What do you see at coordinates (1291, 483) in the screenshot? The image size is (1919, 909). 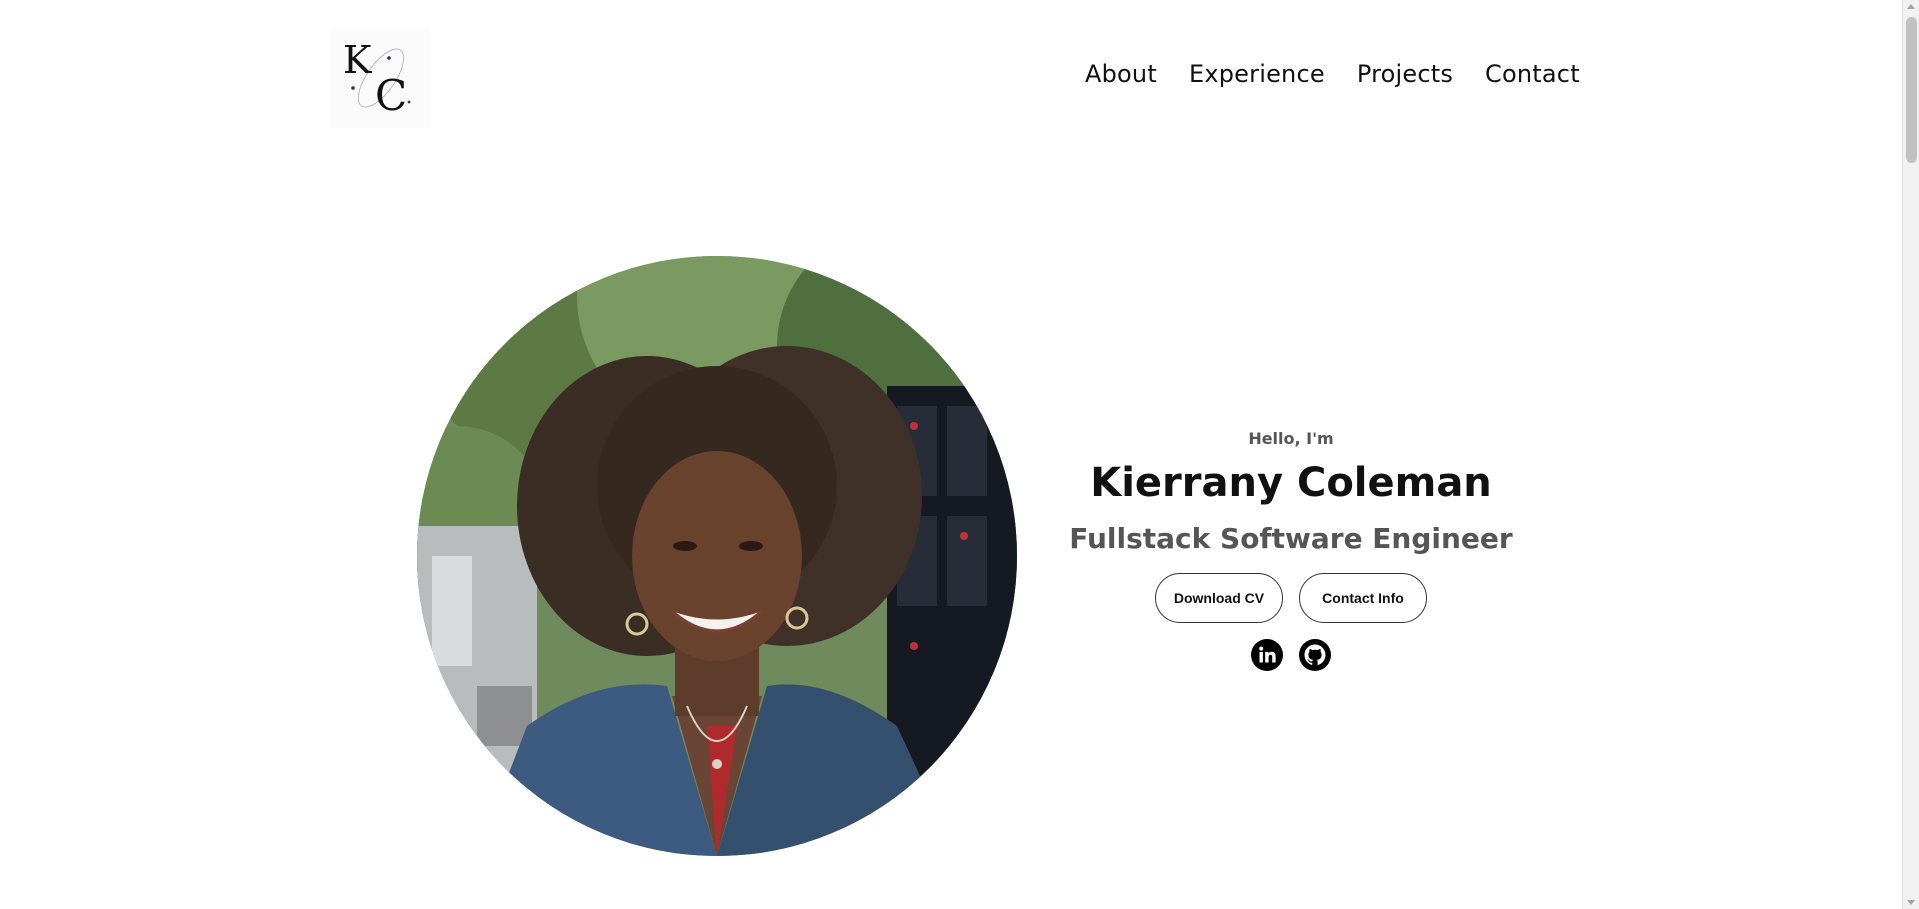 I see `hero-name: Kierrany Coleman` at bounding box center [1291, 483].